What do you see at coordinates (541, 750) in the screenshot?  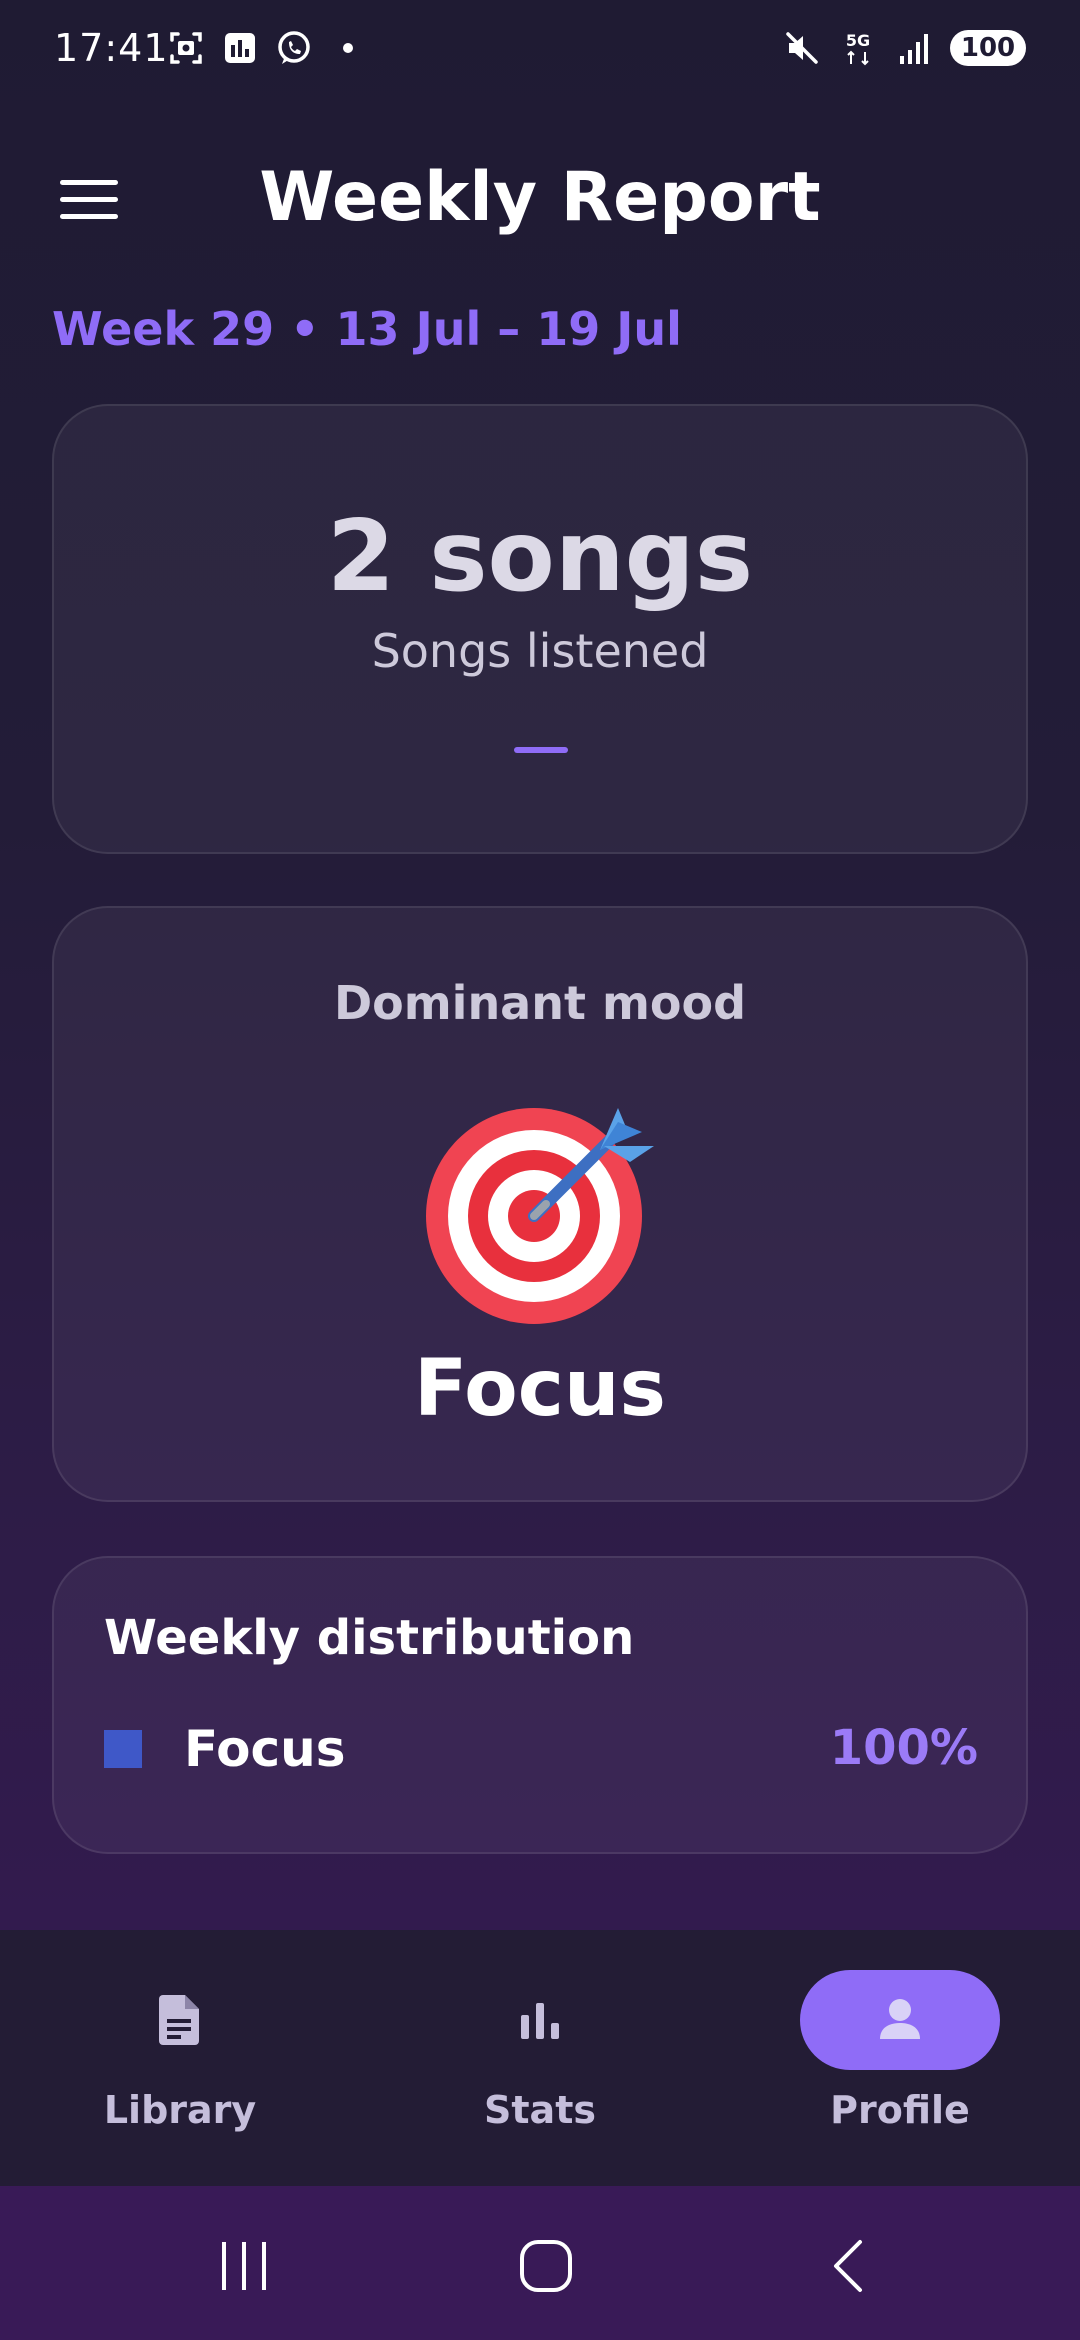 I see `trend-indicator` at bounding box center [541, 750].